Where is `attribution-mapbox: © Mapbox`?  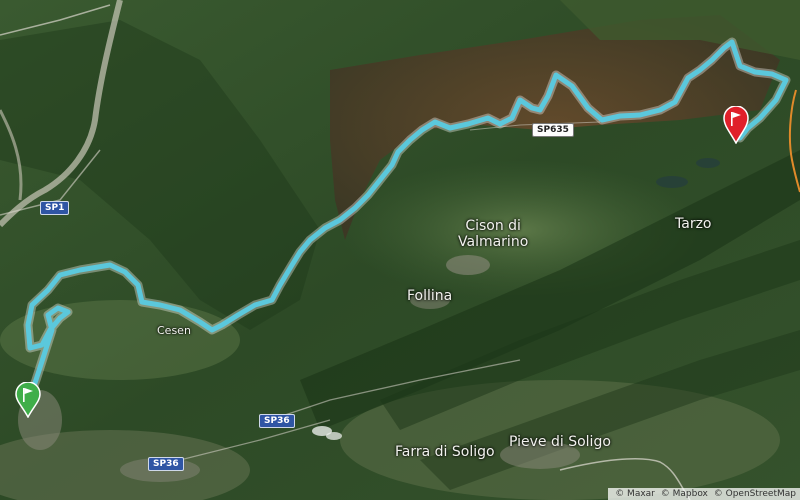
attribution-mapbox: © Mapbox is located at coordinates (684, 494).